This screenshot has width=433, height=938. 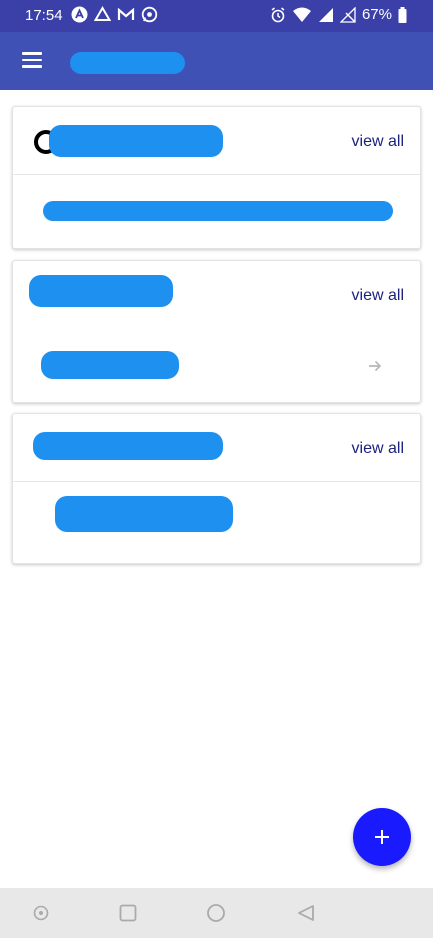 I want to click on battery-icon, so click(x=402, y=14).